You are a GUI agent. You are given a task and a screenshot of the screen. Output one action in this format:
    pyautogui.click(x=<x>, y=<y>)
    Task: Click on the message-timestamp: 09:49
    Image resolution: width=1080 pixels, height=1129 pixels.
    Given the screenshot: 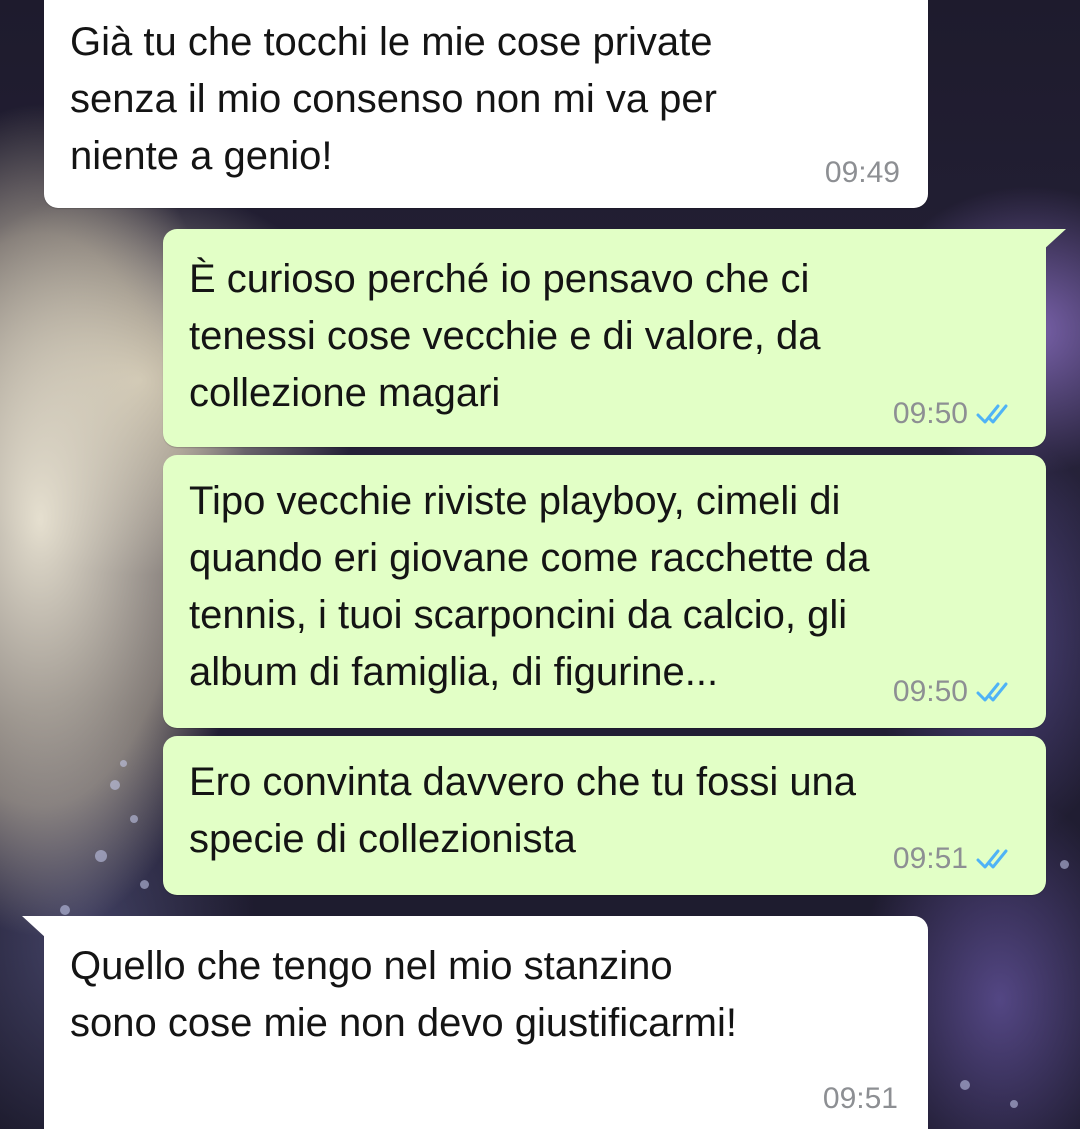 What is the action you would take?
    pyautogui.click(x=862, y=172)
    